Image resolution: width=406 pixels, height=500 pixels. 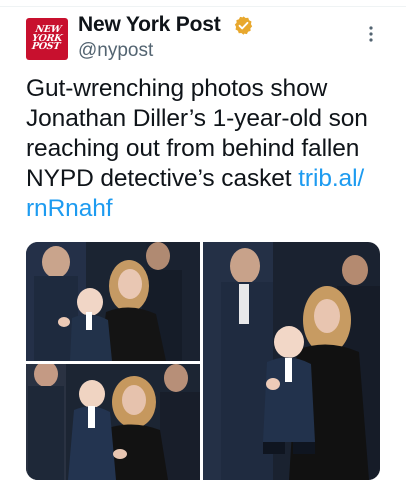 I want to click on photo-bottom-left, so click(x=113, y=422).